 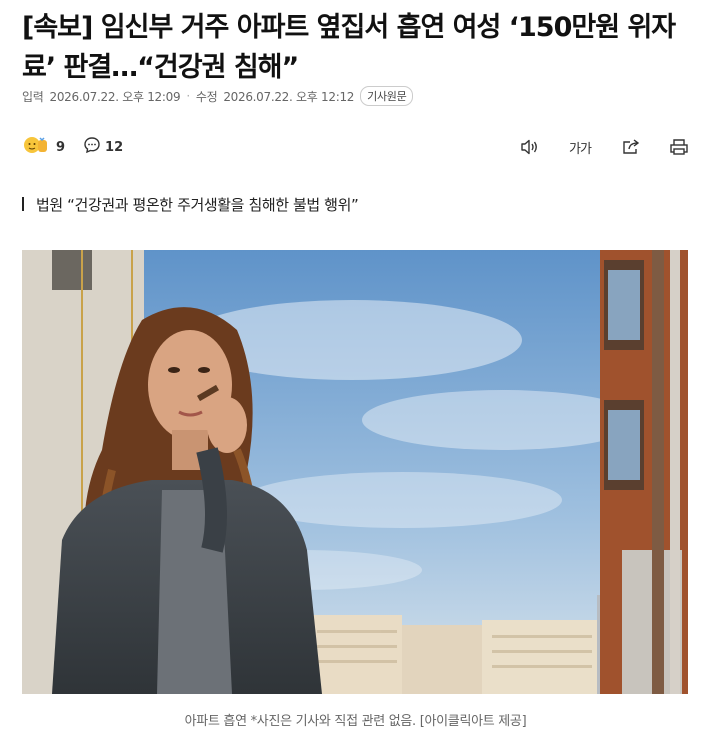 What do you see at coordinates (92, 147) in the screenshot?
I see `comment-icon` at bounding box center [92, 147].